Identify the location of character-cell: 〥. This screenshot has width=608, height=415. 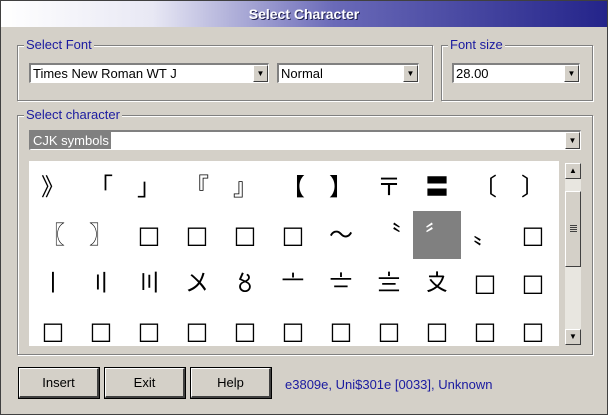
(245, 283).